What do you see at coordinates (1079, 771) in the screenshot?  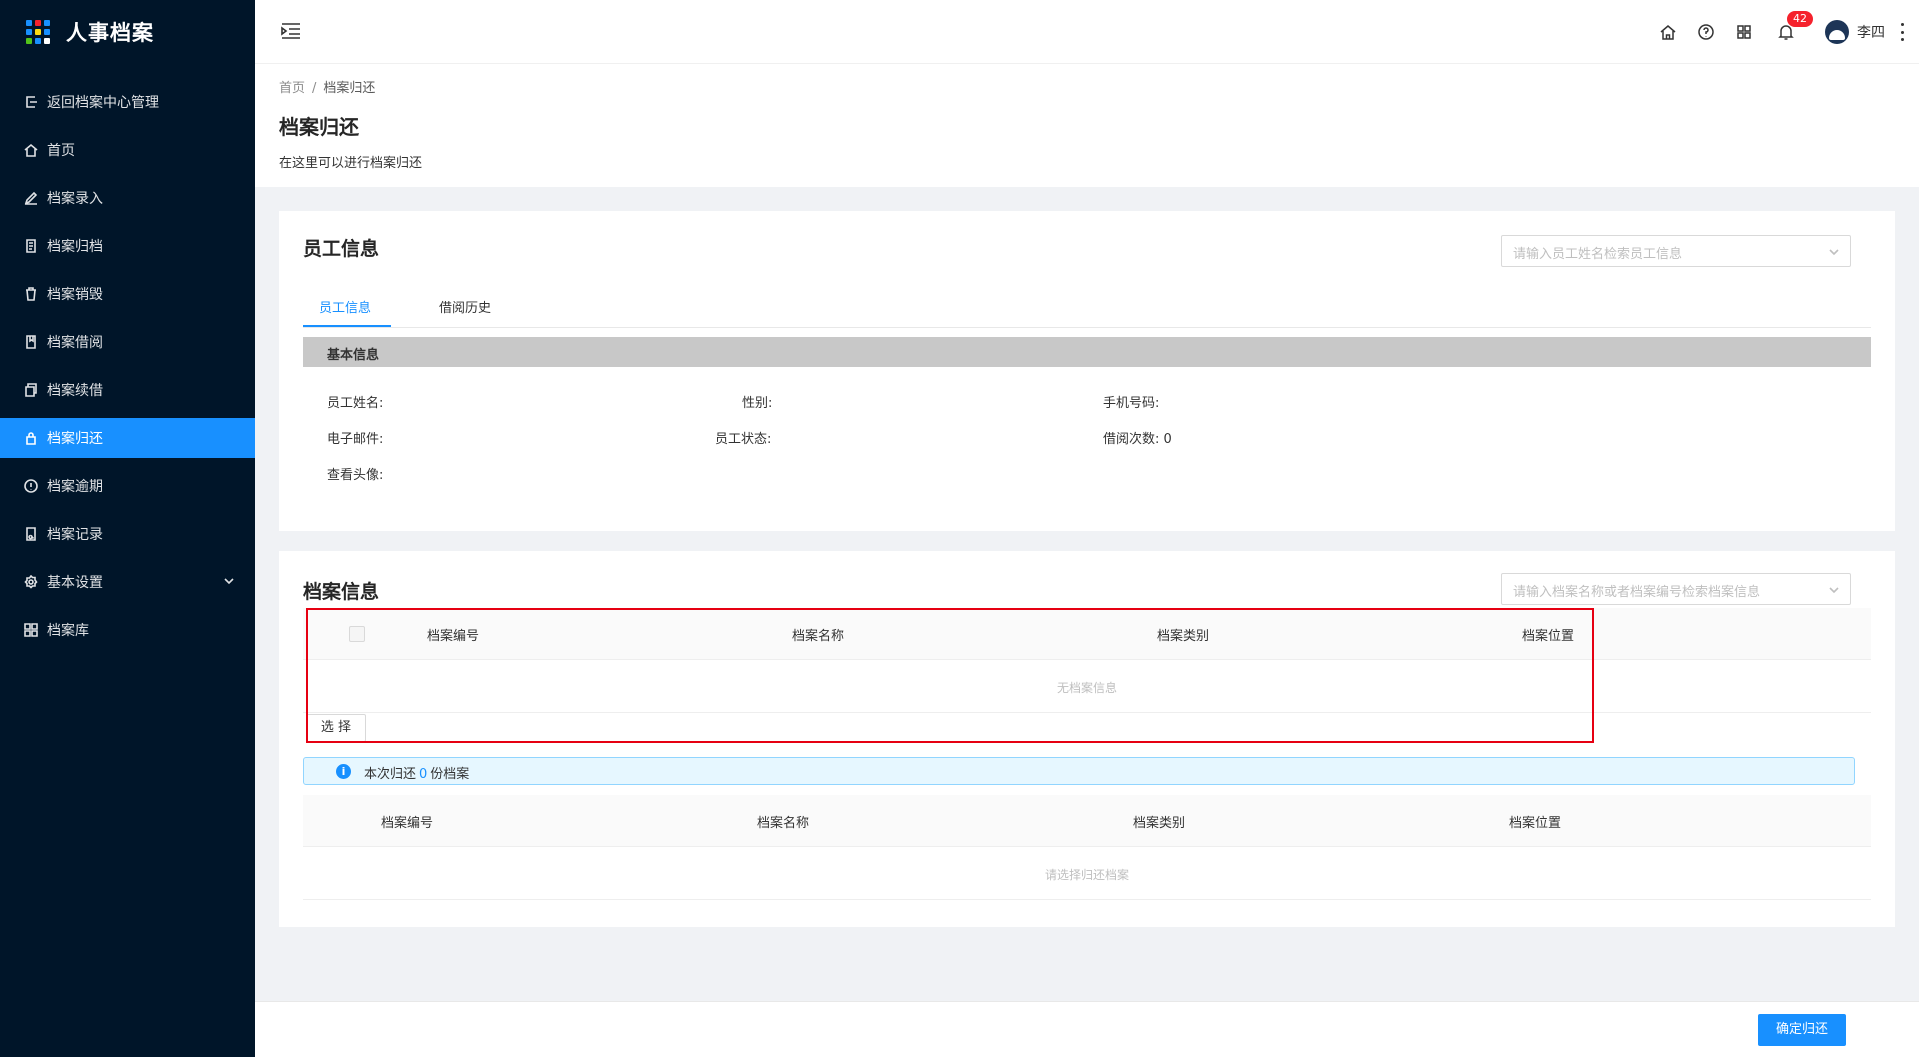 I see `return-count-alert: i 本次归还 0 份档案` at bounding box center [1079, 771].